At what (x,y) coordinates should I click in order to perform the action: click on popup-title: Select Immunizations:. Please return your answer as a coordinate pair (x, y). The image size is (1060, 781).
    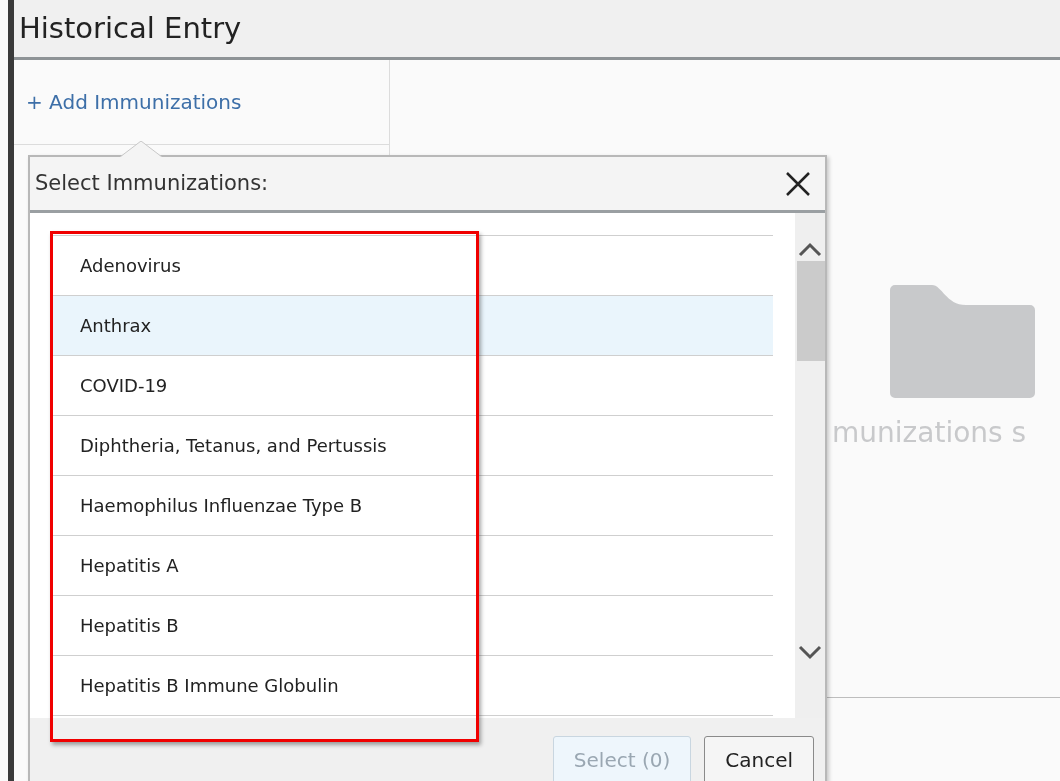
    Looking at the image, I should click on (152, 183).